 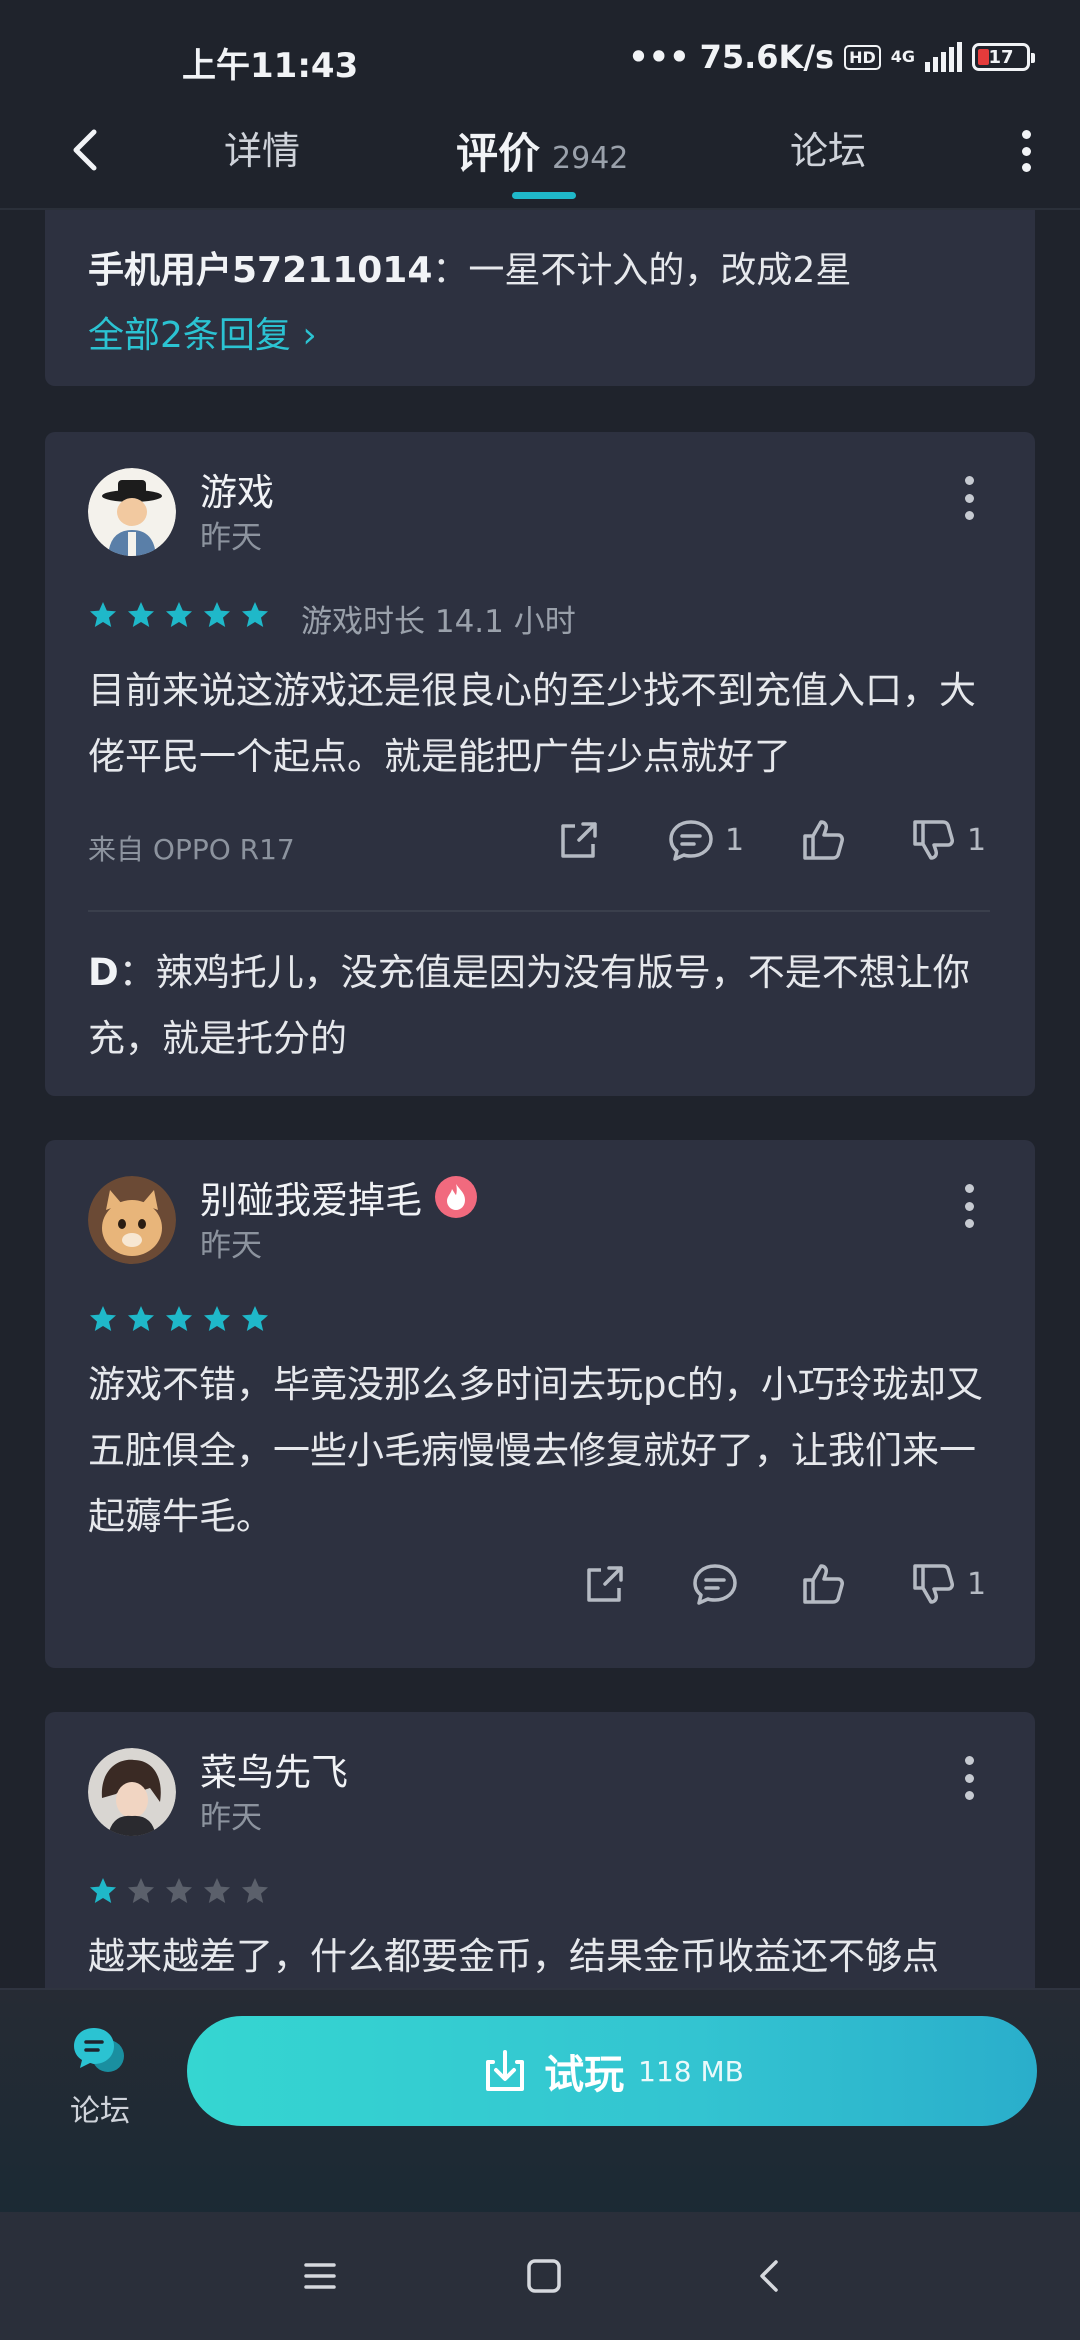 I want to click on bottom-action-bar: 论坛 试玩 118 MB, so click(x=540, y=2101).